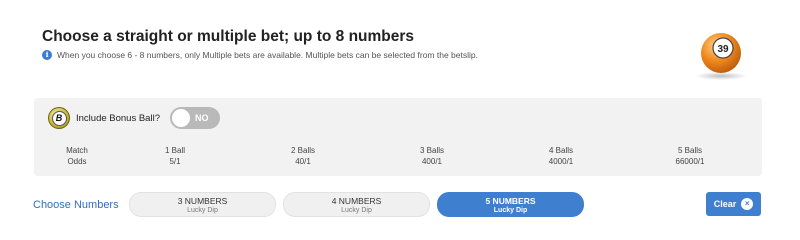 This screenshot has height=240, width=800. Describe the element at coordinates (725, 204) in the screenshot. I see `clear-button-label: Clear` at that location.